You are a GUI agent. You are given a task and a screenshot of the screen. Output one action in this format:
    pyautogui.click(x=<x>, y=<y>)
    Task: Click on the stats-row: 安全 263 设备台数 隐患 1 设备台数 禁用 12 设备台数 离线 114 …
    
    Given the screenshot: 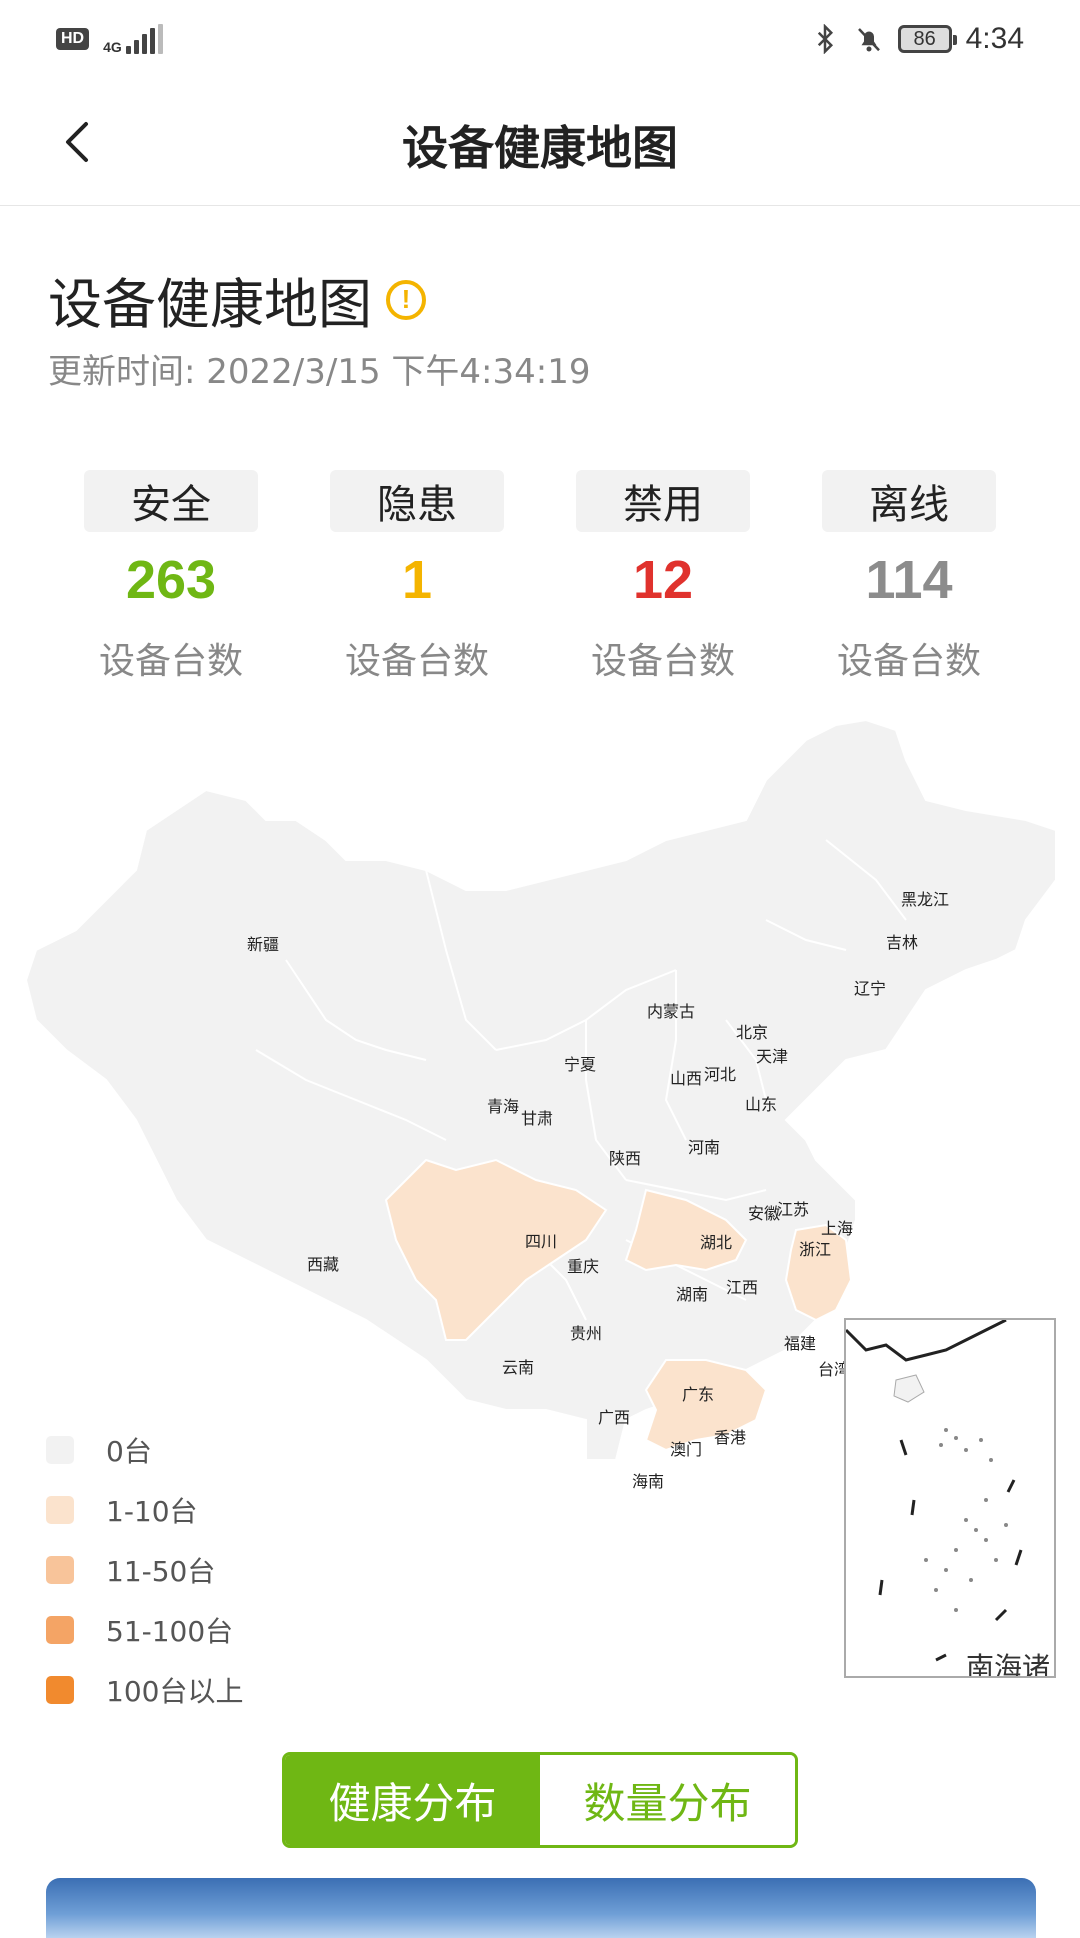 What is the action you would take?
    pyautogui.click(x=540, y=577)
    